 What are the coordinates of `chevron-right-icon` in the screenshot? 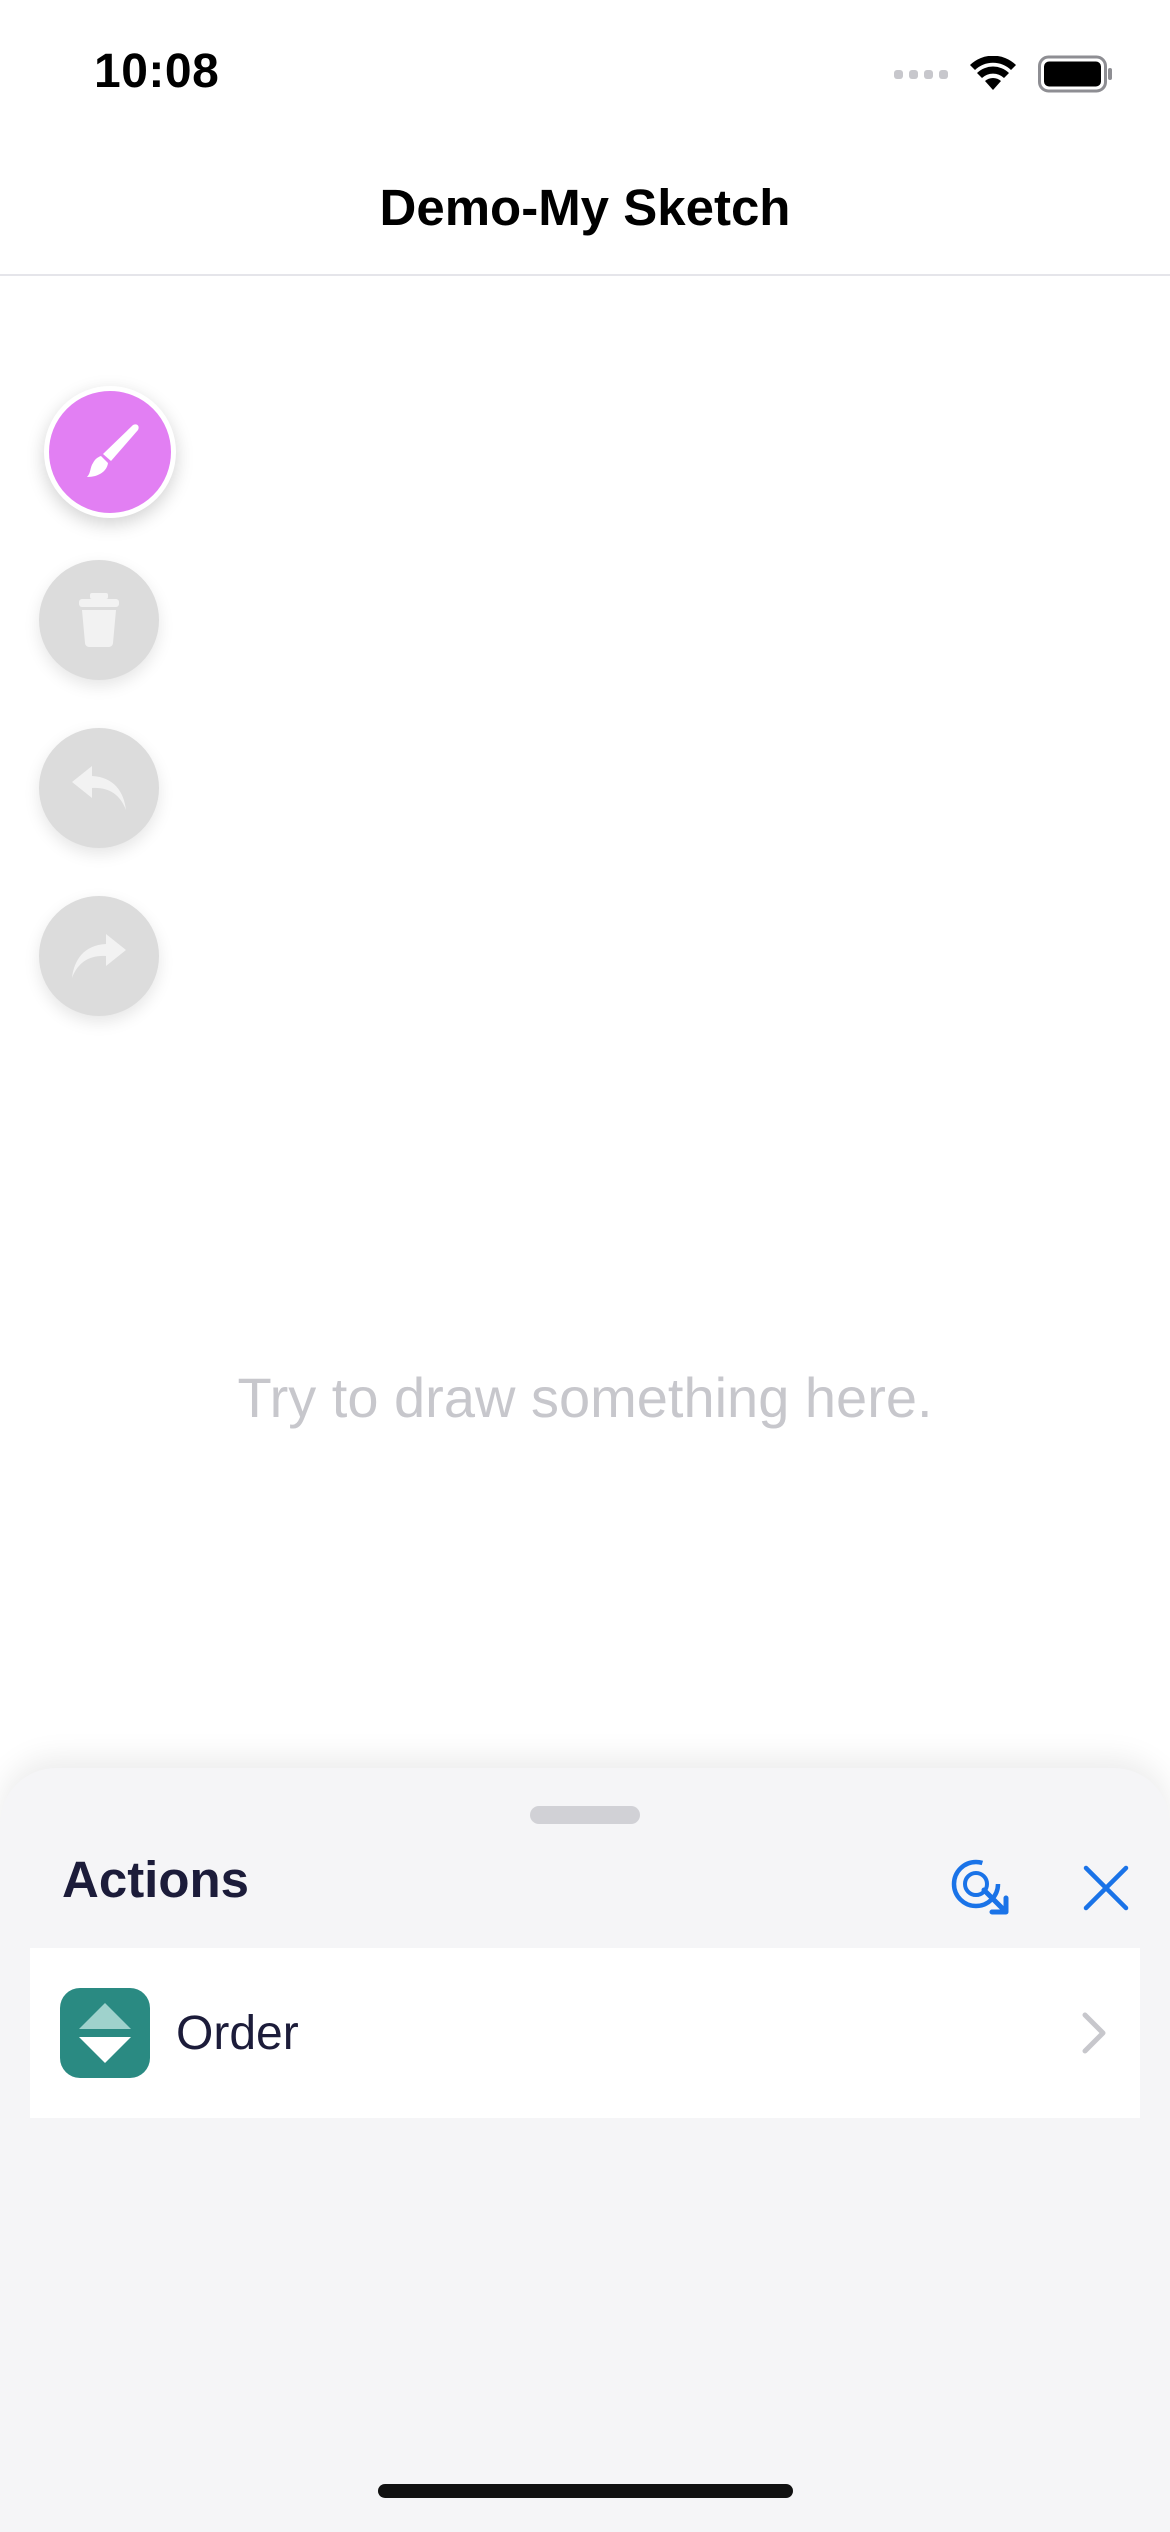 It's located at (1094, 2033).